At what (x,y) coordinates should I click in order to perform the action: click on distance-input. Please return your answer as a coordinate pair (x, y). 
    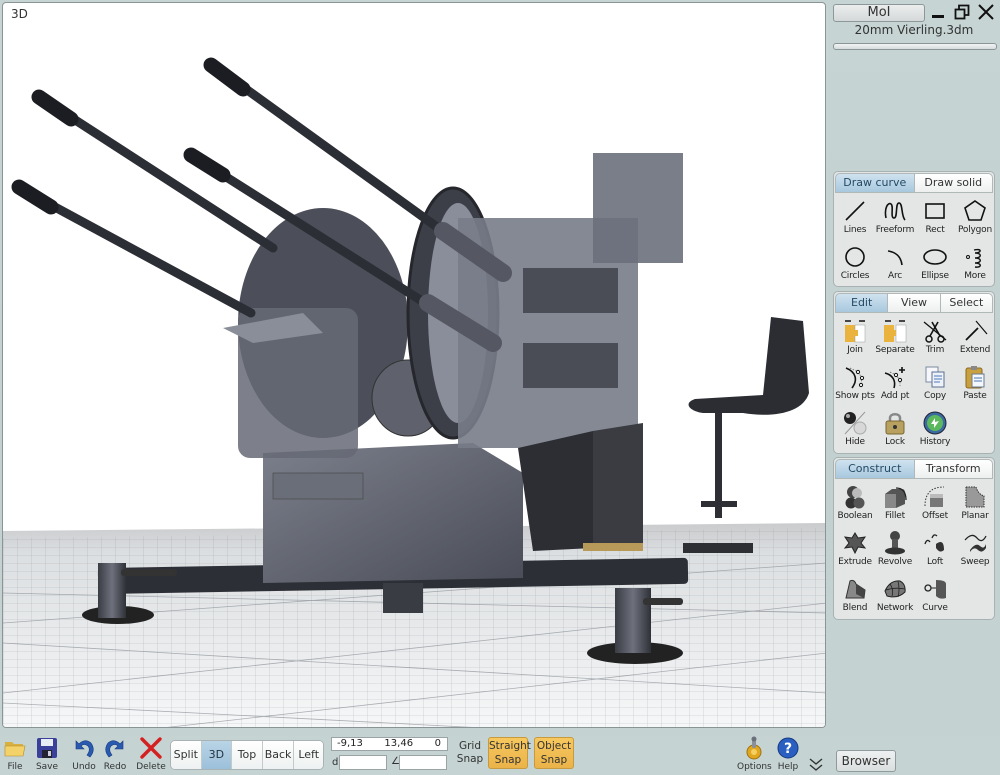
    Looking at the image, I should click on (363, 762).